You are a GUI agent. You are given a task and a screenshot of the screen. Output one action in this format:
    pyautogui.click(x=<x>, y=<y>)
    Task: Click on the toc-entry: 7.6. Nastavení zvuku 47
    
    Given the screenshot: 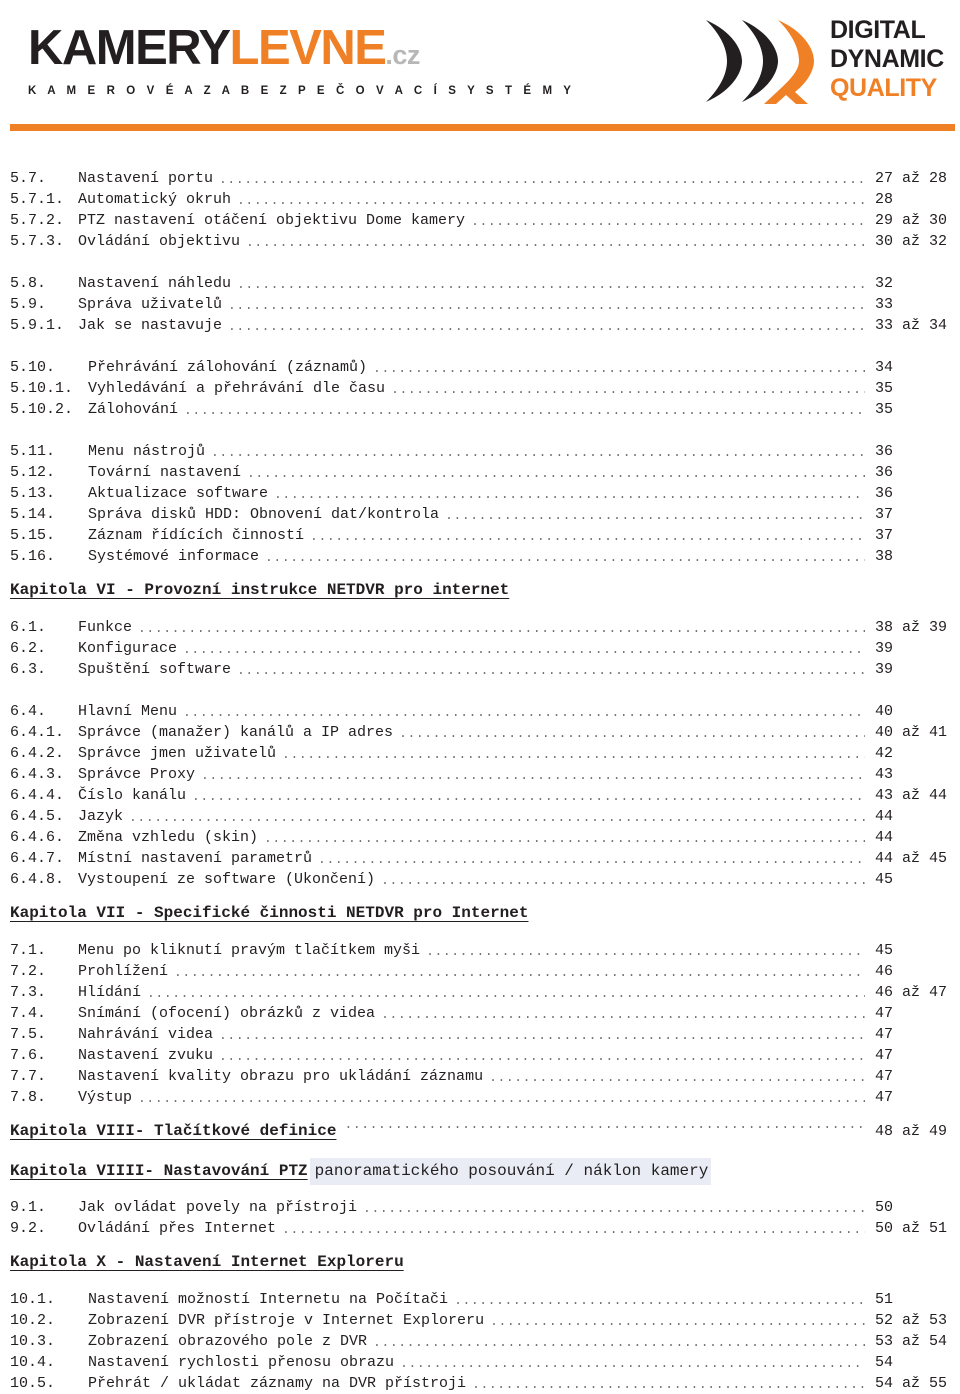 What is the action you would take?
    pyautogui.click(x=480, y=1055)
    